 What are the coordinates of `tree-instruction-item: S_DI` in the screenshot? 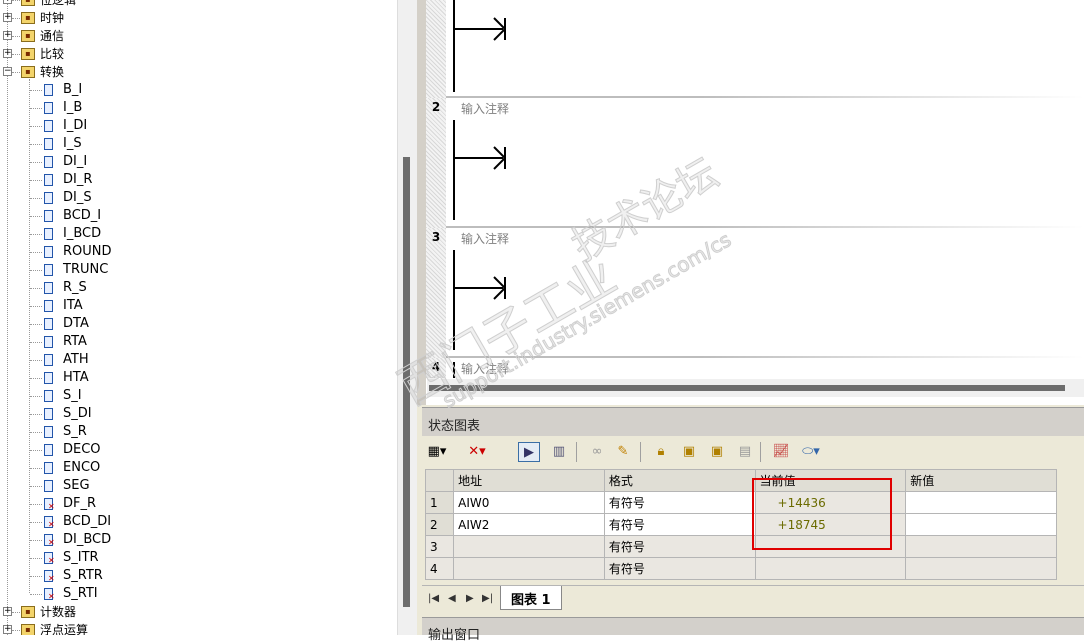 It's located at (195, 414).